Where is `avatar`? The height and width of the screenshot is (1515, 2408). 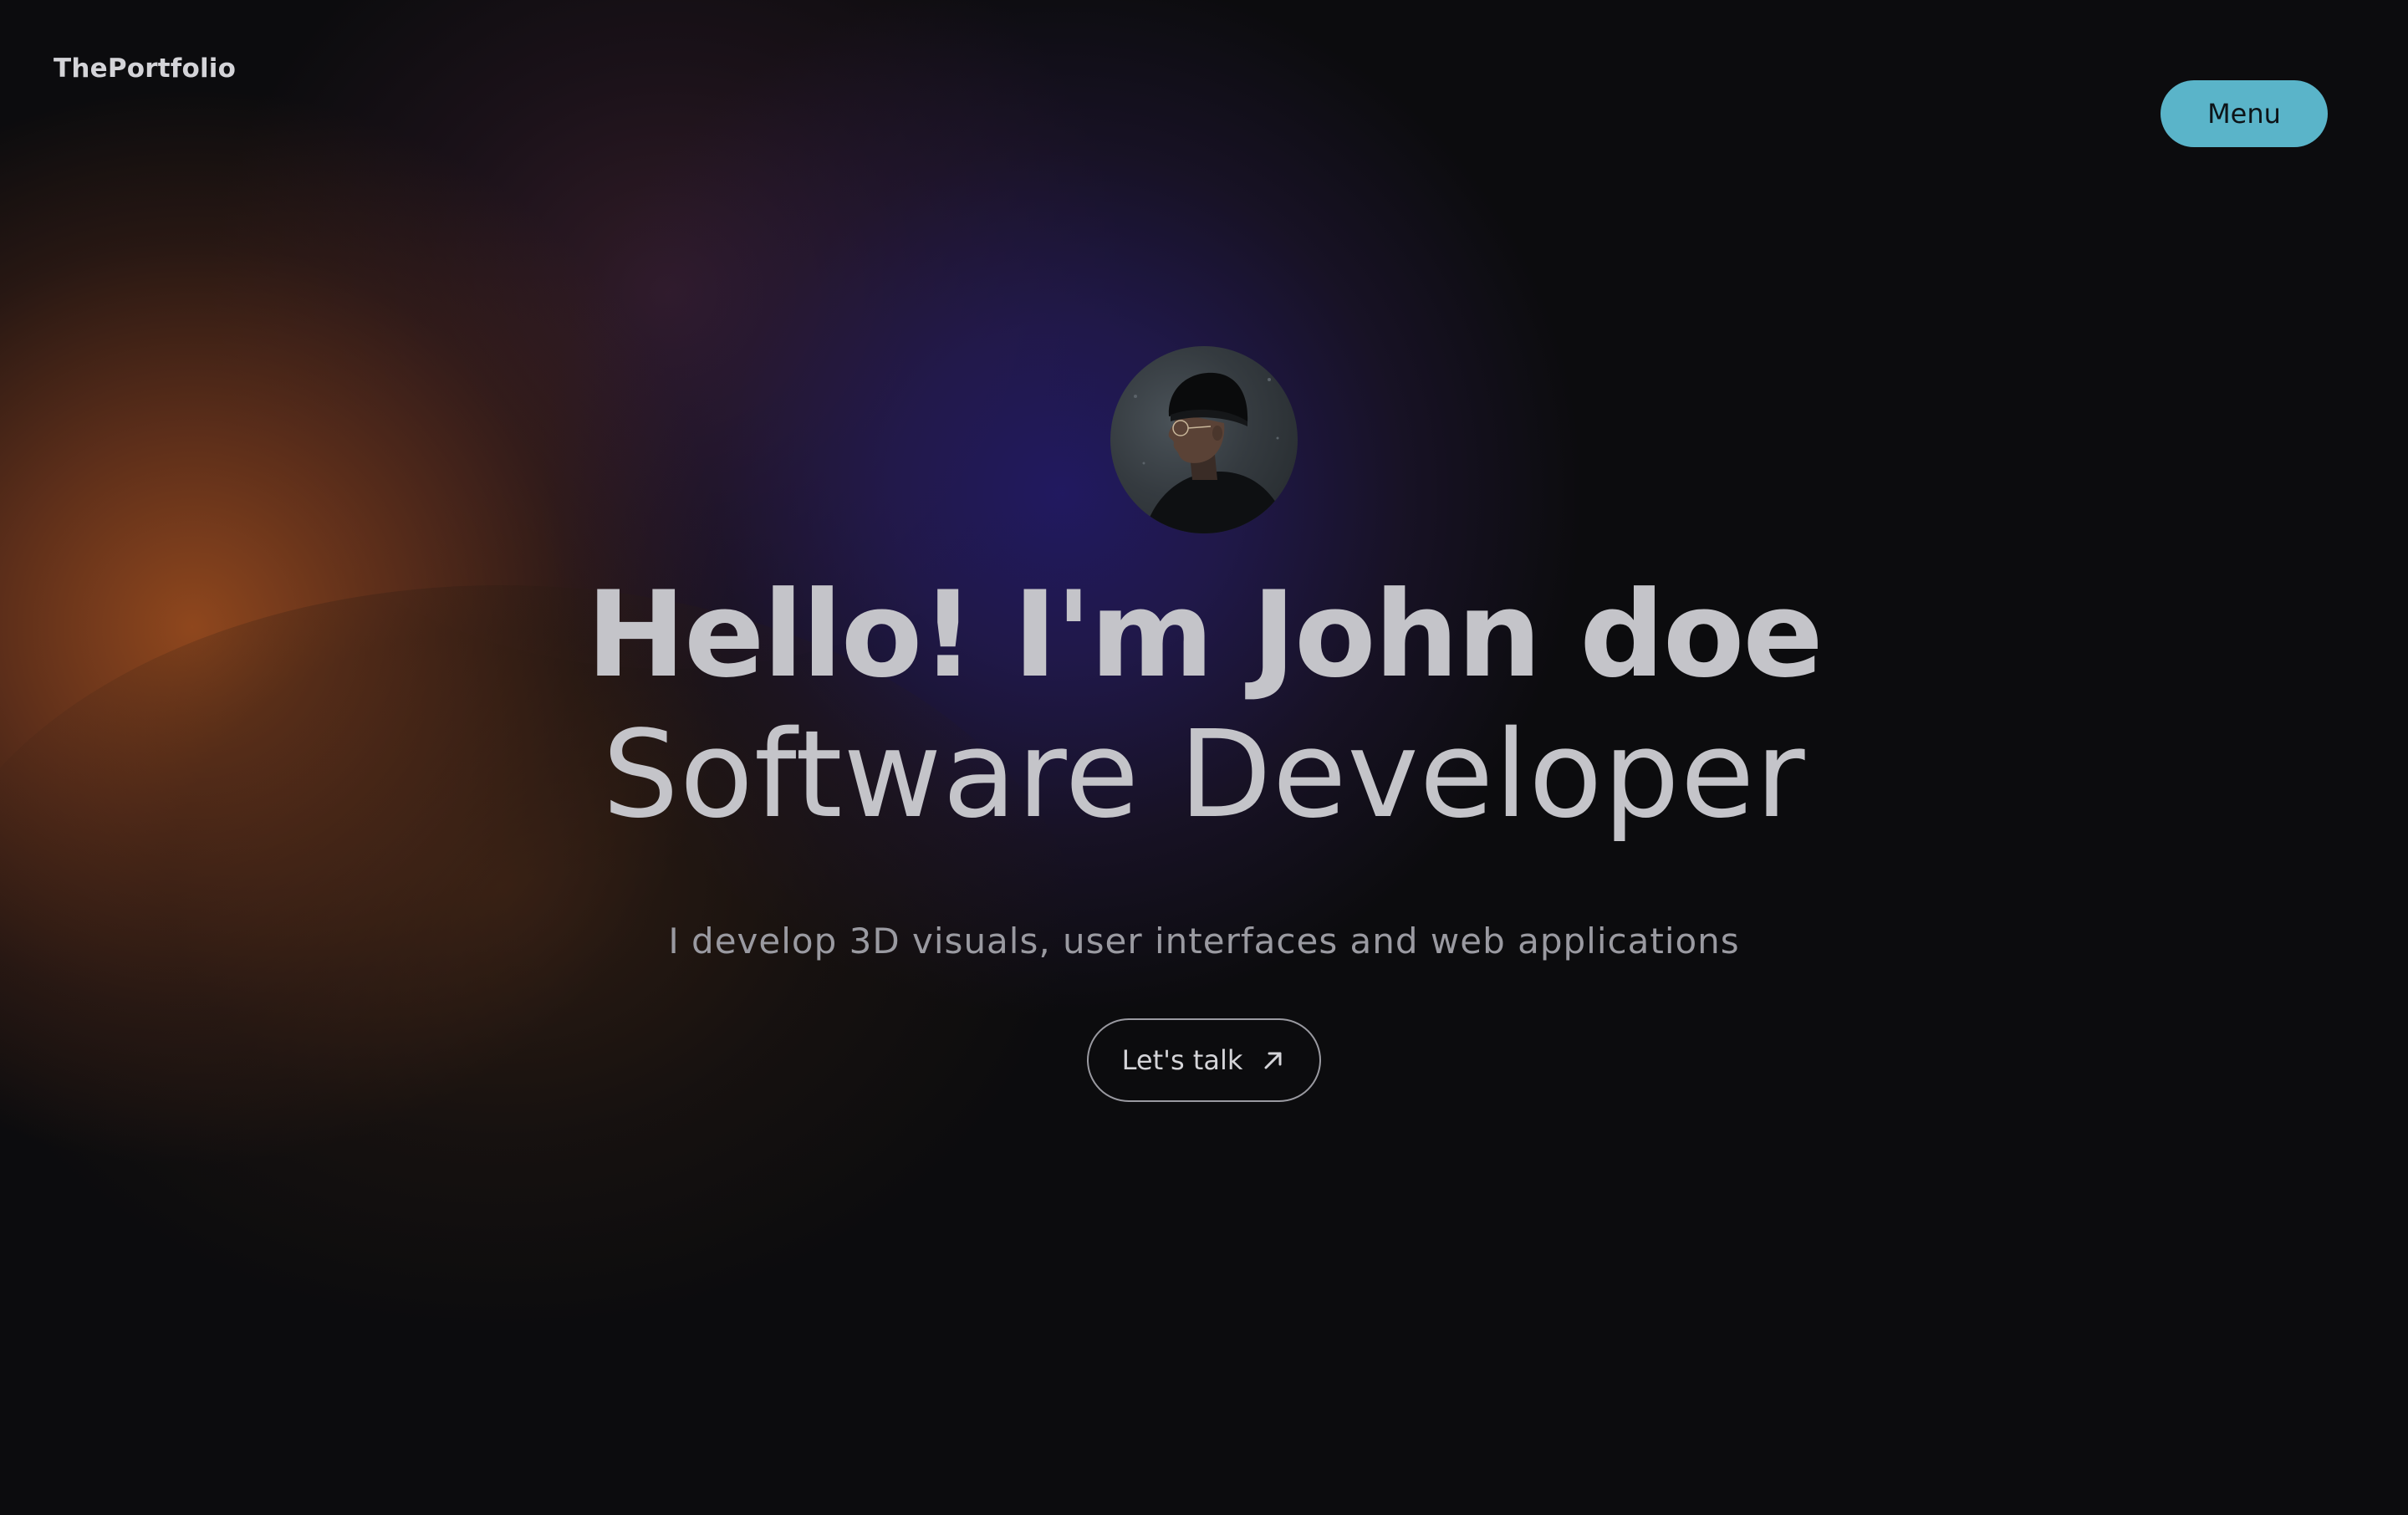 avatar is located at coordinates (1204, 439).